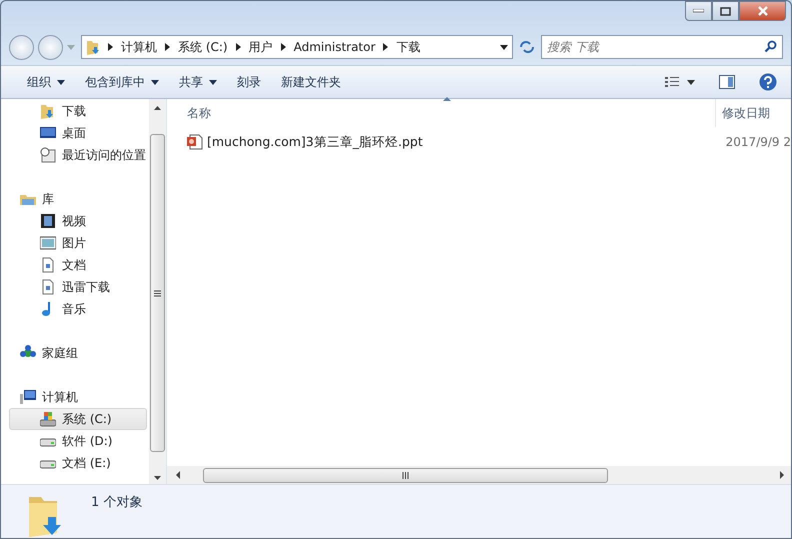 The width and height of the screenshot is (792, 539). I want to click on desktop-icon, so click(48, 133).